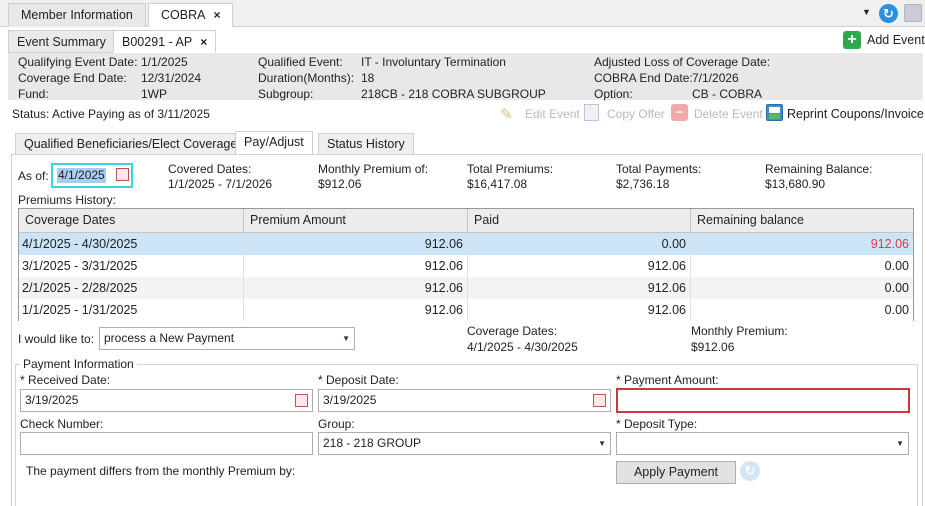 The height and width of the screenshot is (506, 925). I want to click on tab-member-information: Member Information, so click(77, 15).